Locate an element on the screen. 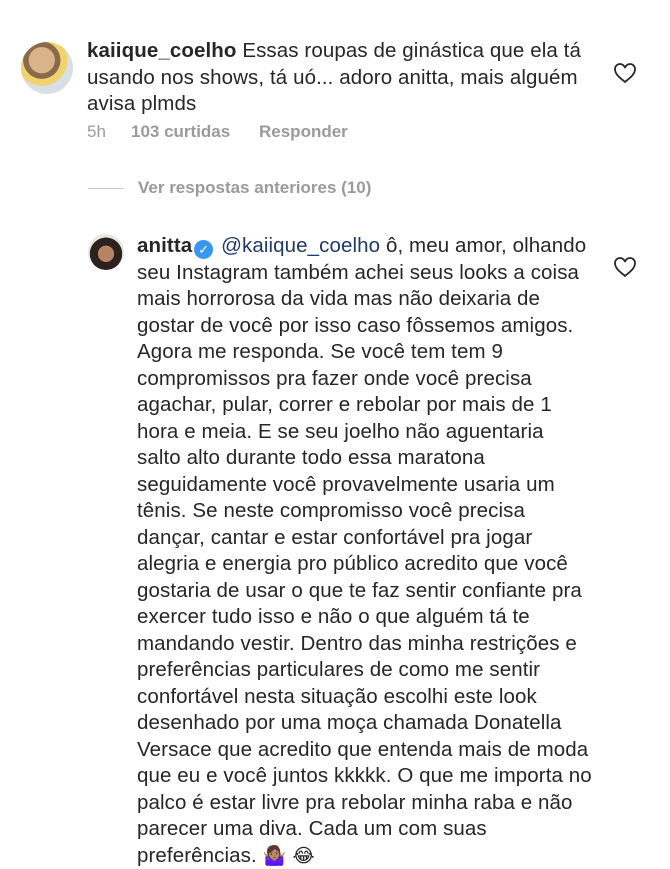 The height and width of the screenshot is (869, 670). timestamp: 5h is located at coordinates (96, 131).